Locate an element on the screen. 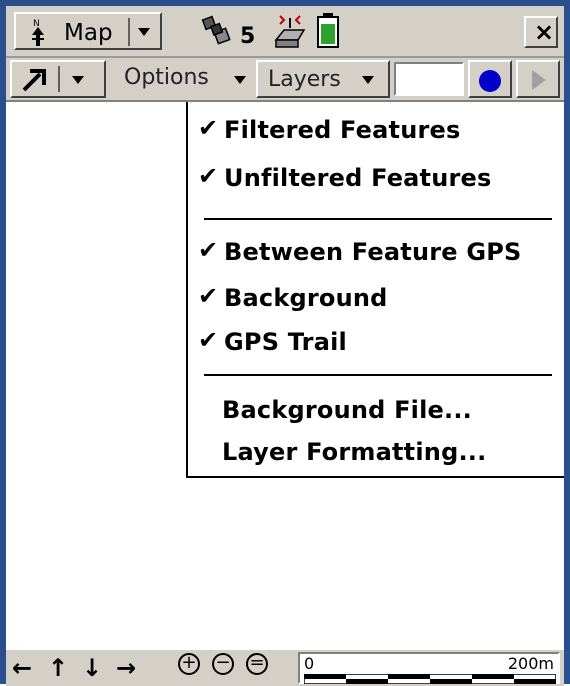 The width and height of the screenshot is (570, 686). play-button is located at coordinates (538, 79).